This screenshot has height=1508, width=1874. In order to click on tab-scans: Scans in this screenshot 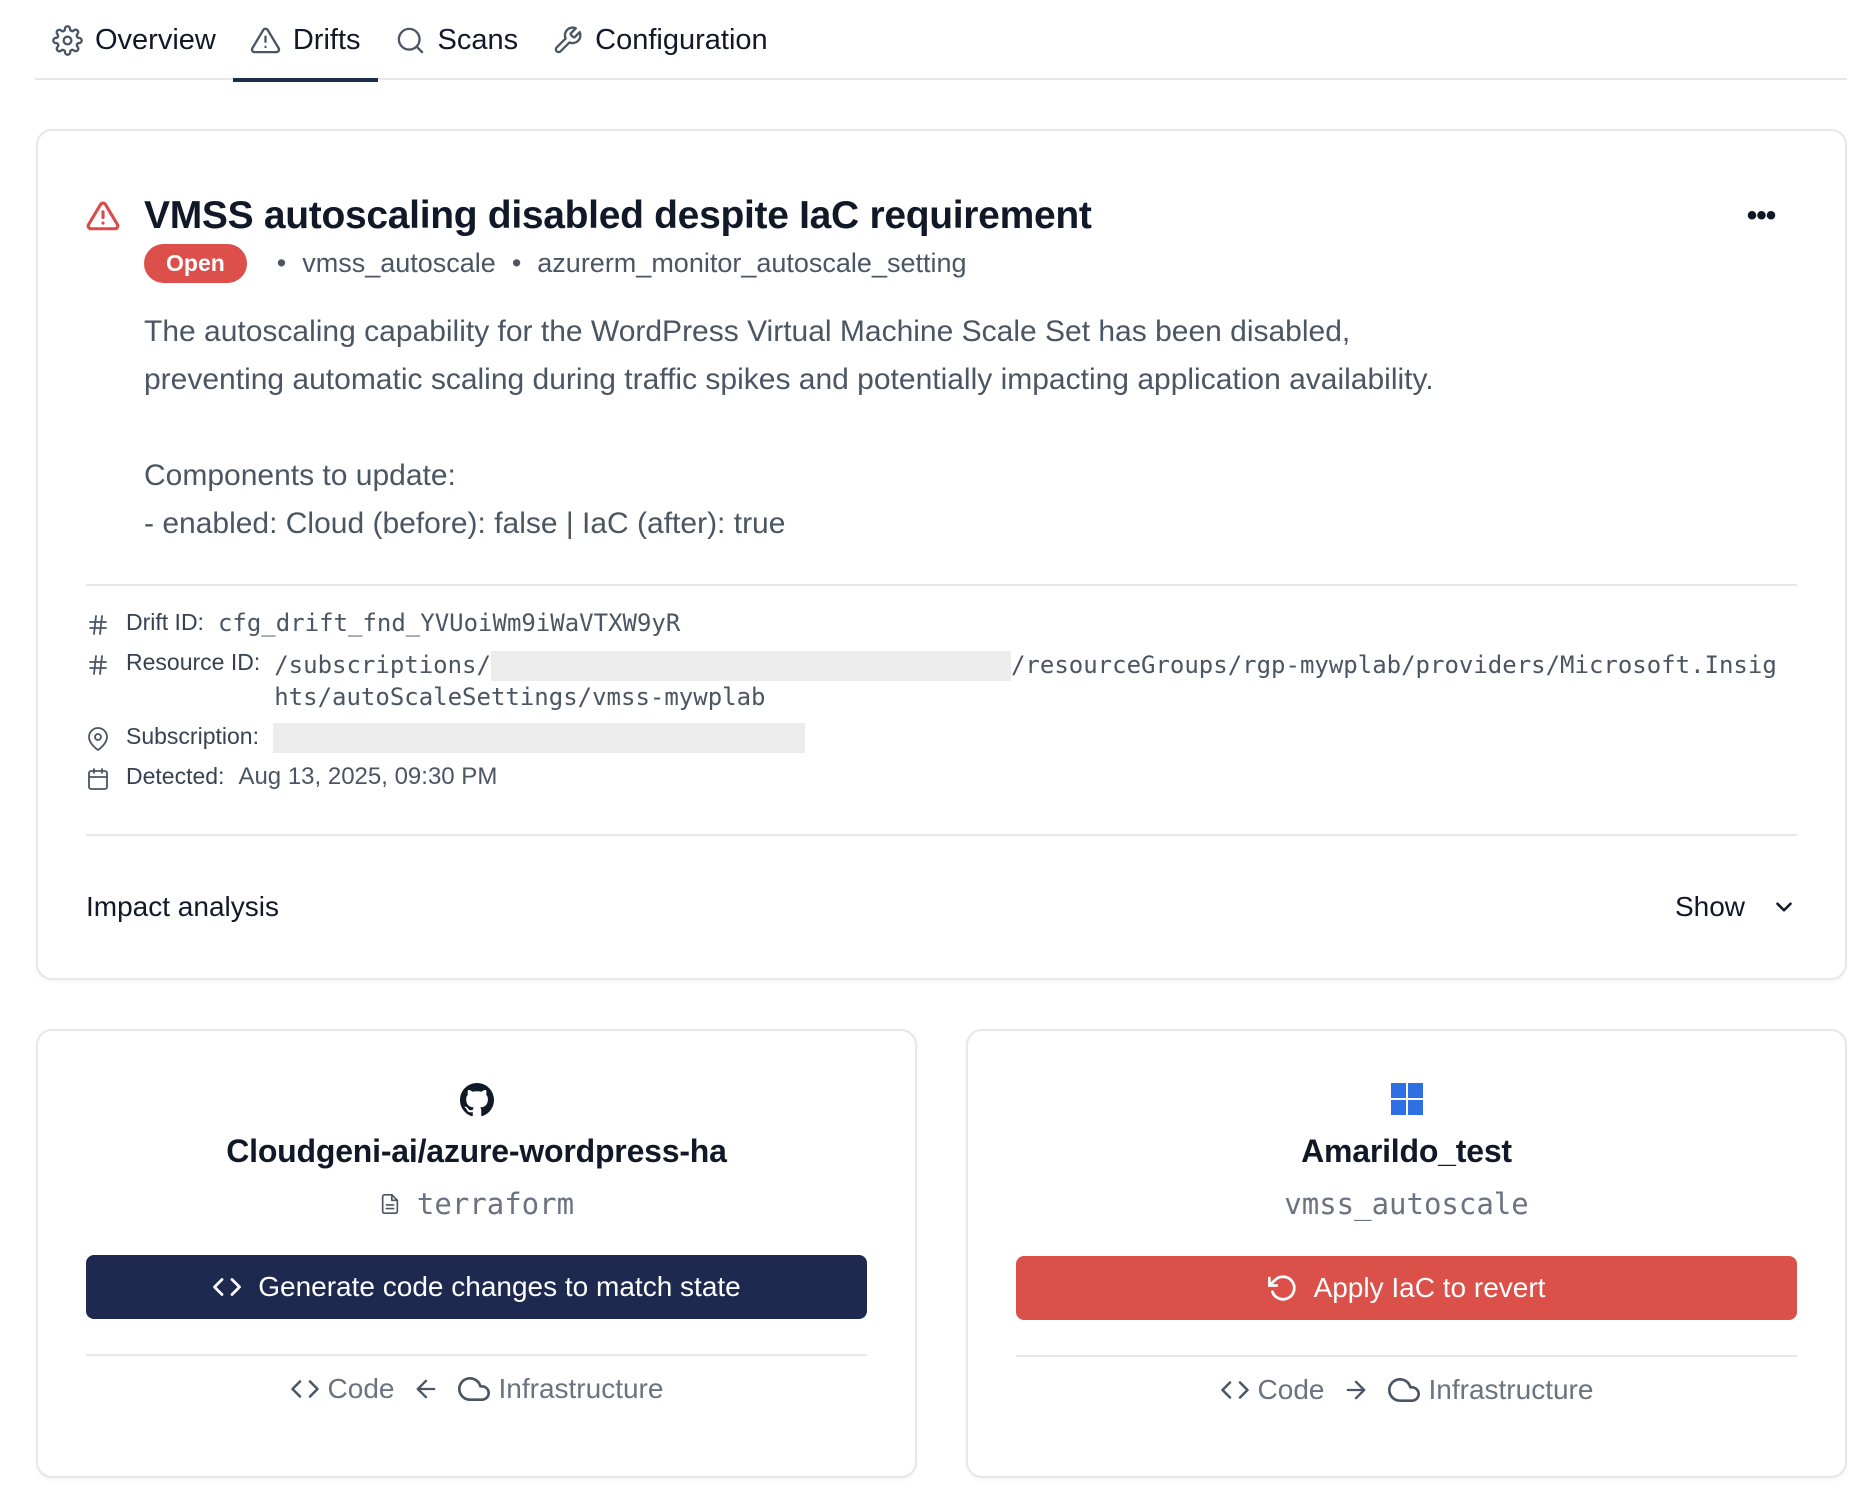, I will do `click(457, 40)`.